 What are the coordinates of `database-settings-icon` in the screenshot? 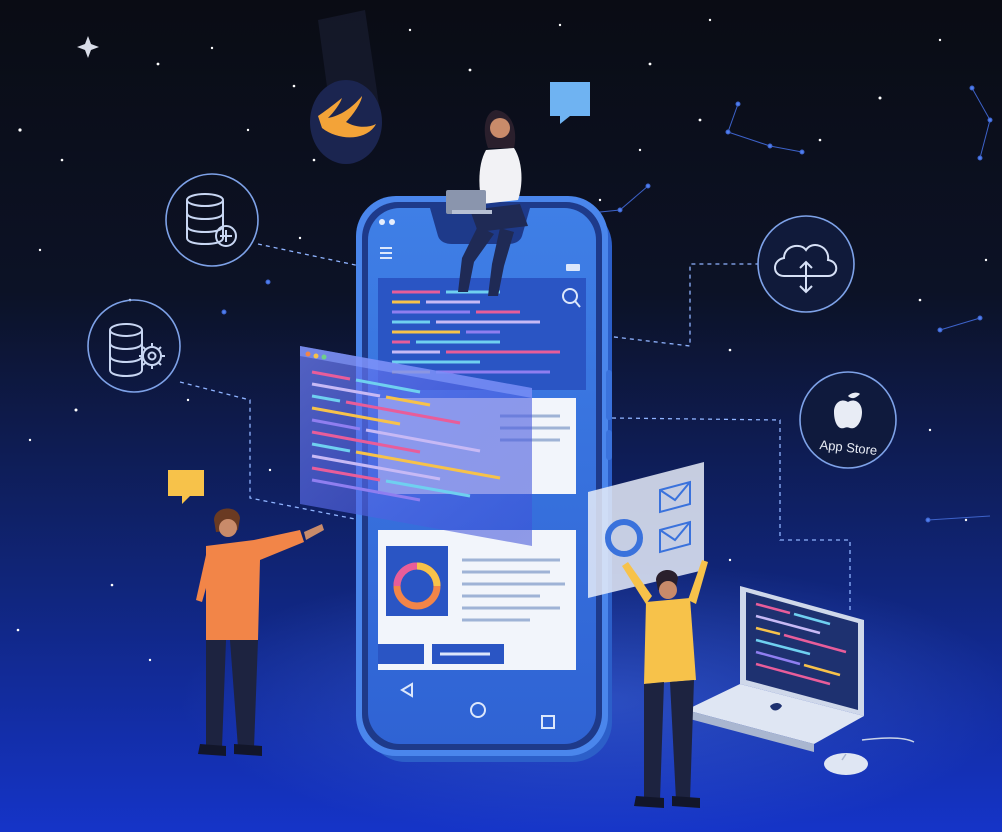 It's located at (134, 346).